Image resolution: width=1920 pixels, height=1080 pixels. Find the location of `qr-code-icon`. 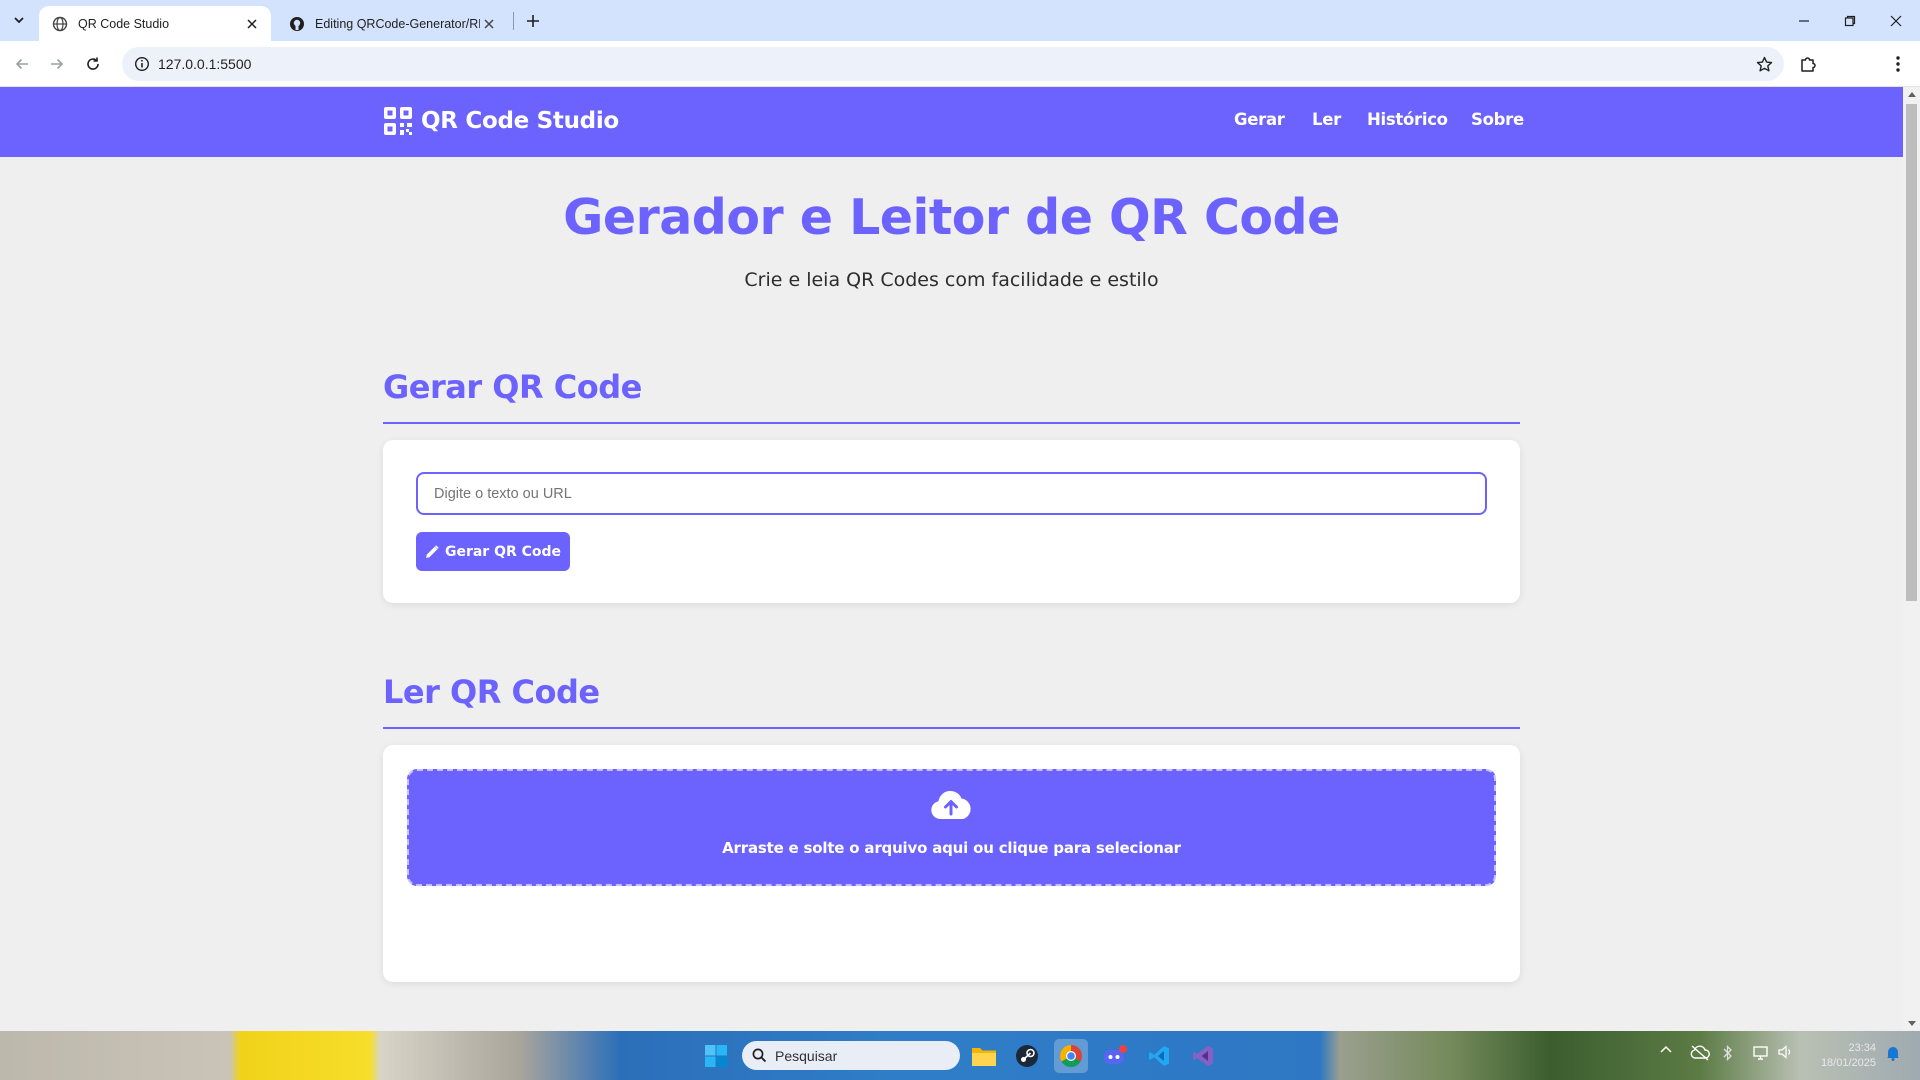

qr-code-icon is located at coordinates (398, 121).